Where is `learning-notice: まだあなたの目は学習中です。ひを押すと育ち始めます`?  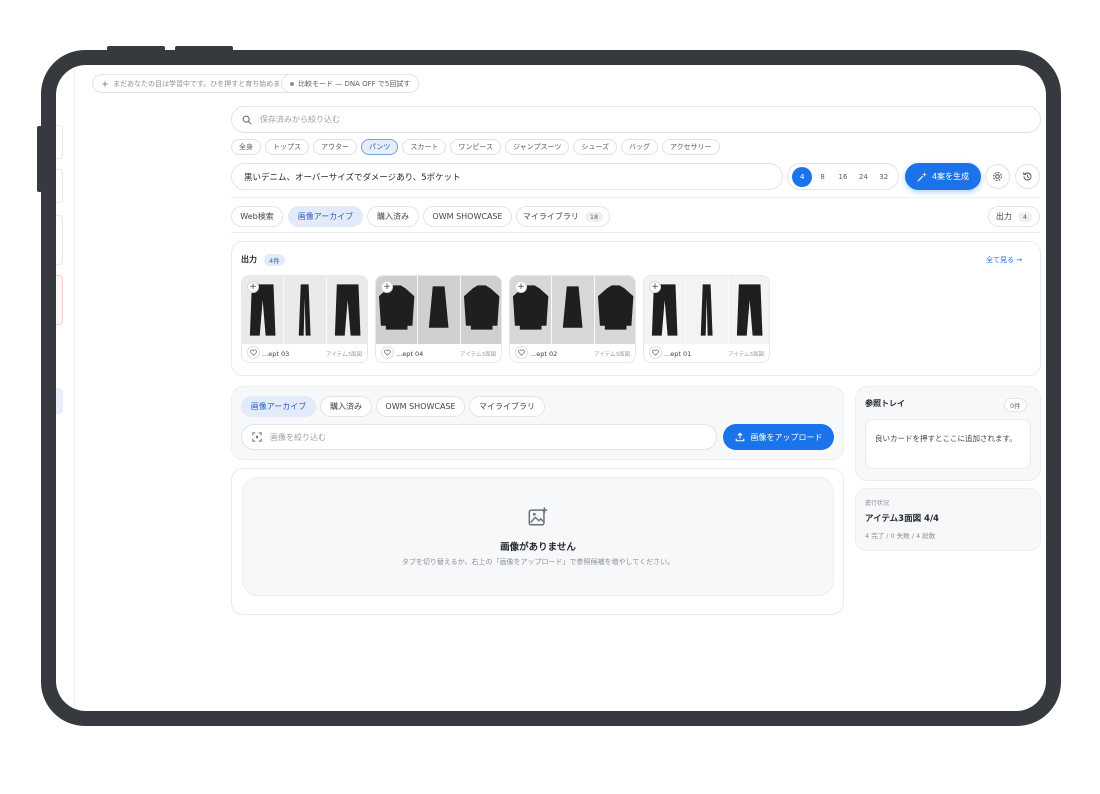 learning-notice: まだあなたの目は学習中です。ひを押すと育ち始めます is located at coordinates (194, 83).